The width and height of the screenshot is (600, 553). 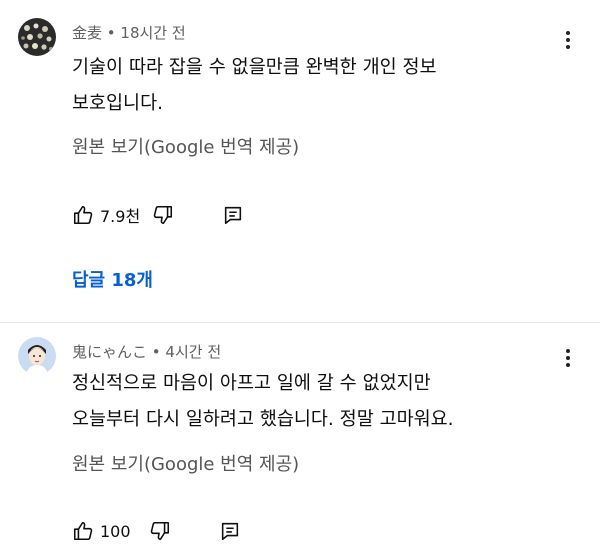 What do you see at coordinates (117, 103) in the screenshot?
I see `comment-text-line: 보호입니다.` at bounding box center [117, 103].